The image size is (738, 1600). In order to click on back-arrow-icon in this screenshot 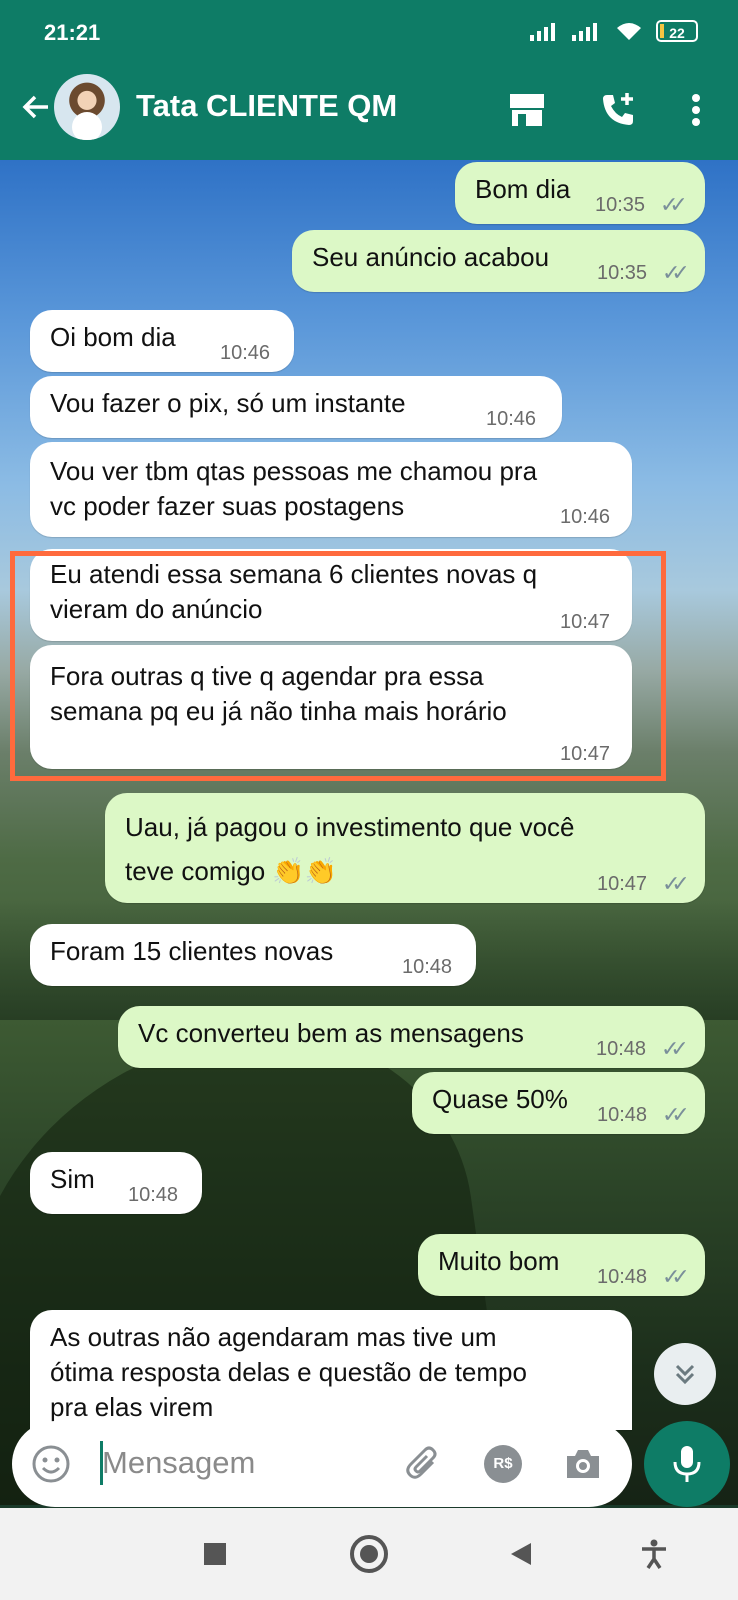, I will do `click(36, 111)`.